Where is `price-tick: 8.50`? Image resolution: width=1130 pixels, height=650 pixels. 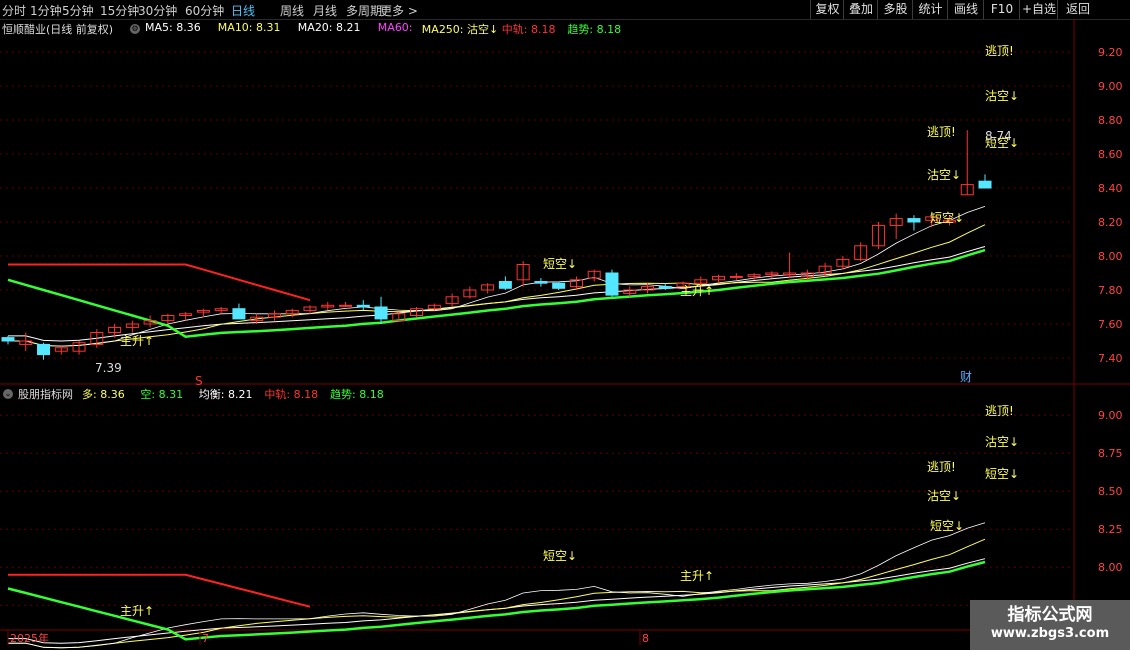 price-tick: 8.50 is located at coordinates (1110, 491).